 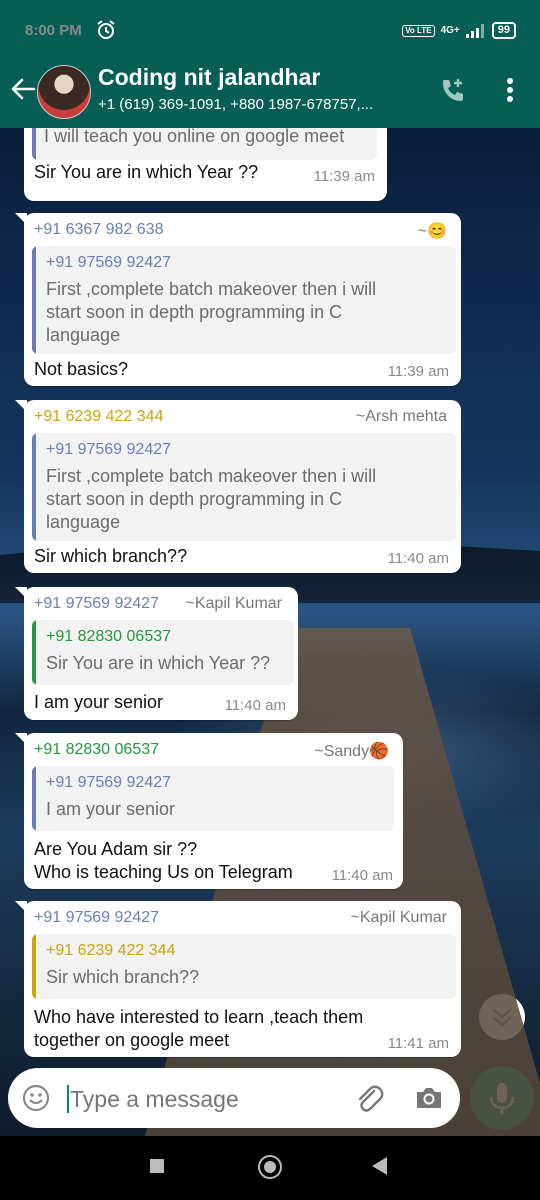 What do you see at coordinates (194, 137) in the screenshot?
I see `quote-text: I will teach you online on google meet` at bounding box center [194, 137].